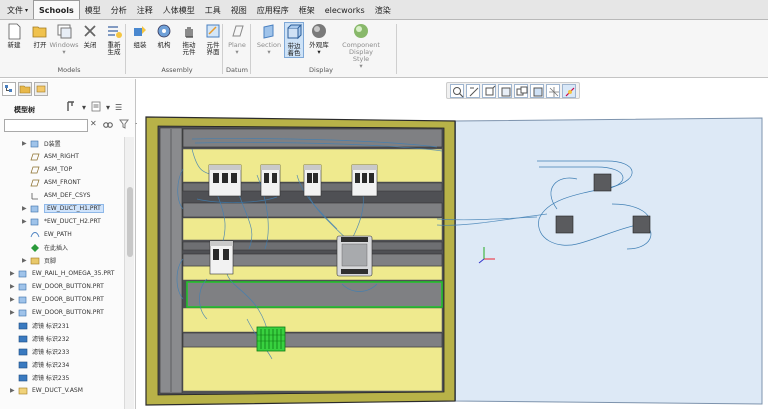 This screenshot has height=409, width=768. Describe the element at coordinates (51, 365) in the screenshot. I see `tree-item-label: 滤镜 标识234` at that location.